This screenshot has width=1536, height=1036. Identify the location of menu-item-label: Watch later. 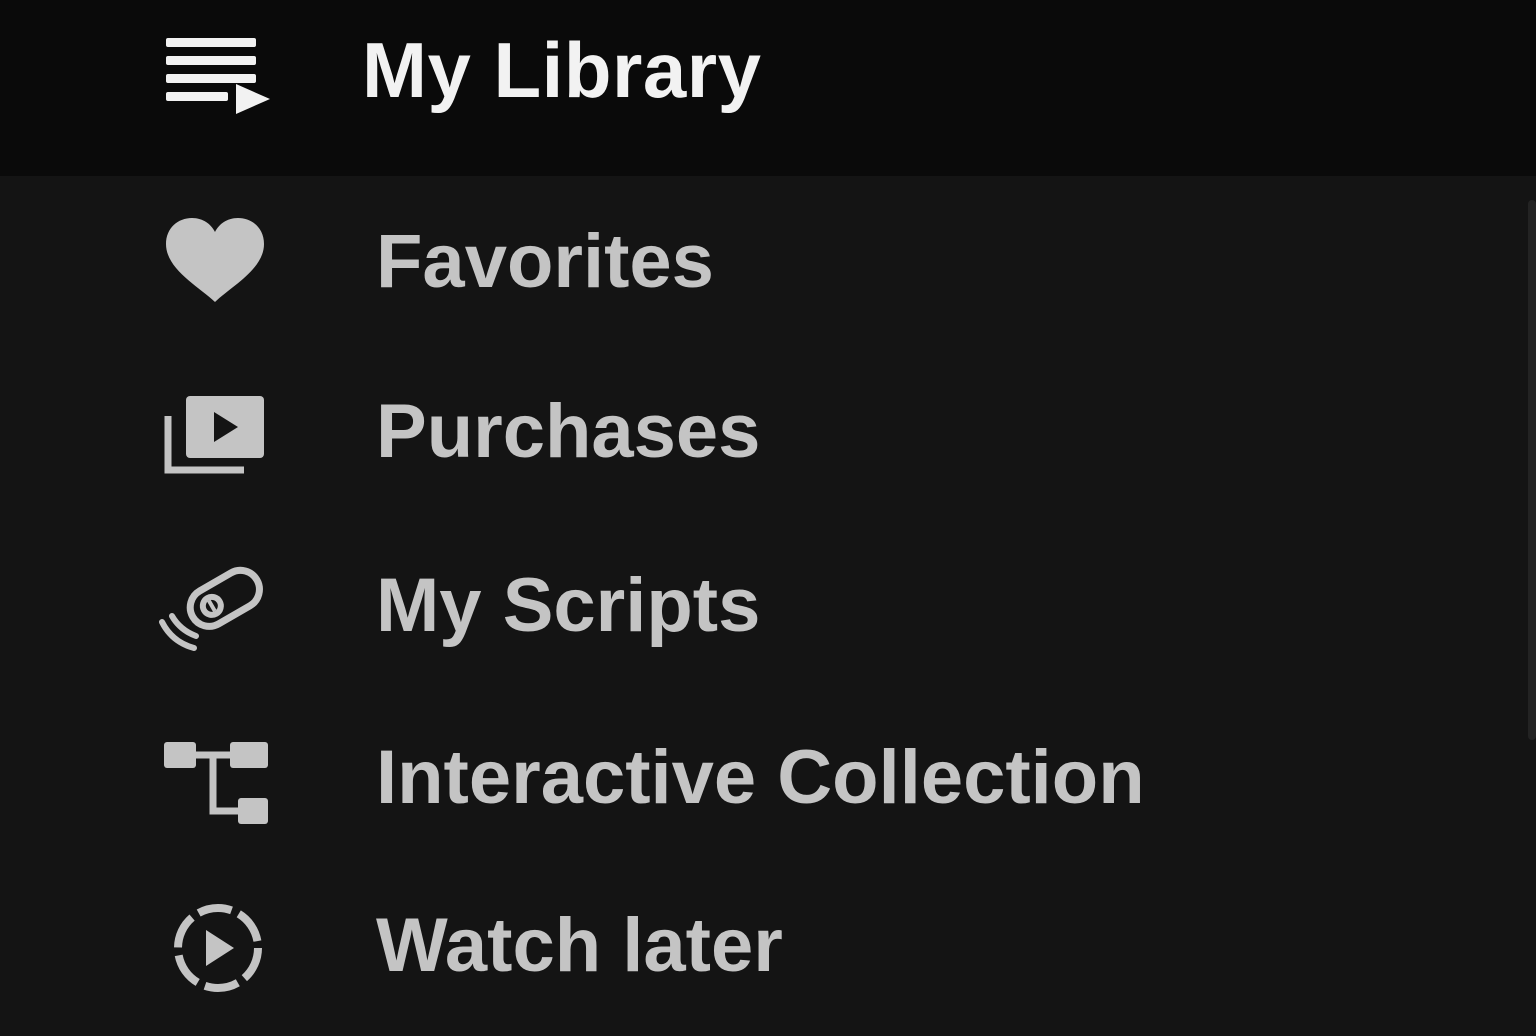
(579, 945).